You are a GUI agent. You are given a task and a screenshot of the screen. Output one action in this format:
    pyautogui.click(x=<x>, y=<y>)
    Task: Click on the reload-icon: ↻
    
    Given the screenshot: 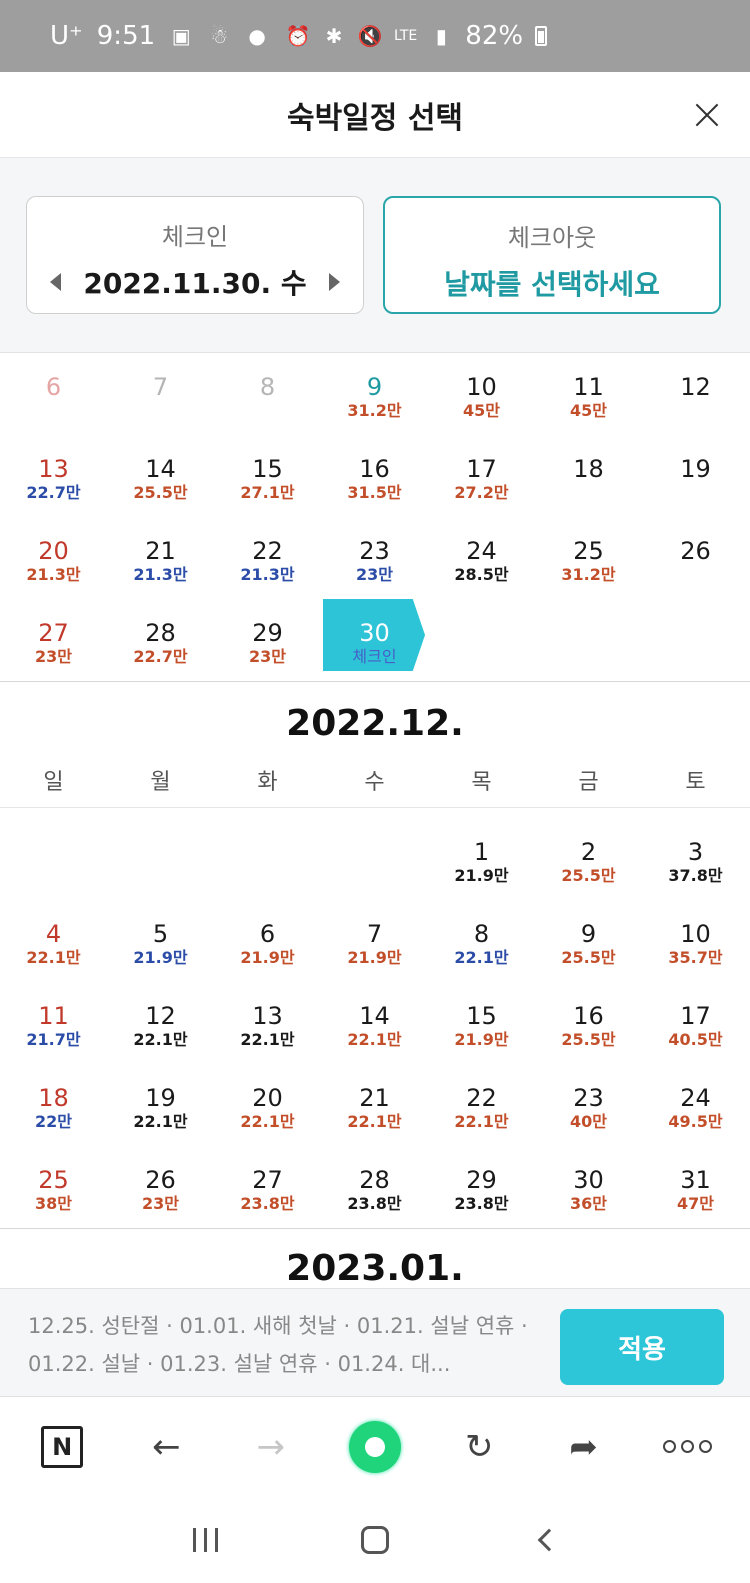 What is the action you would take?
    pyautogui.click(x=479, y=1447)
    